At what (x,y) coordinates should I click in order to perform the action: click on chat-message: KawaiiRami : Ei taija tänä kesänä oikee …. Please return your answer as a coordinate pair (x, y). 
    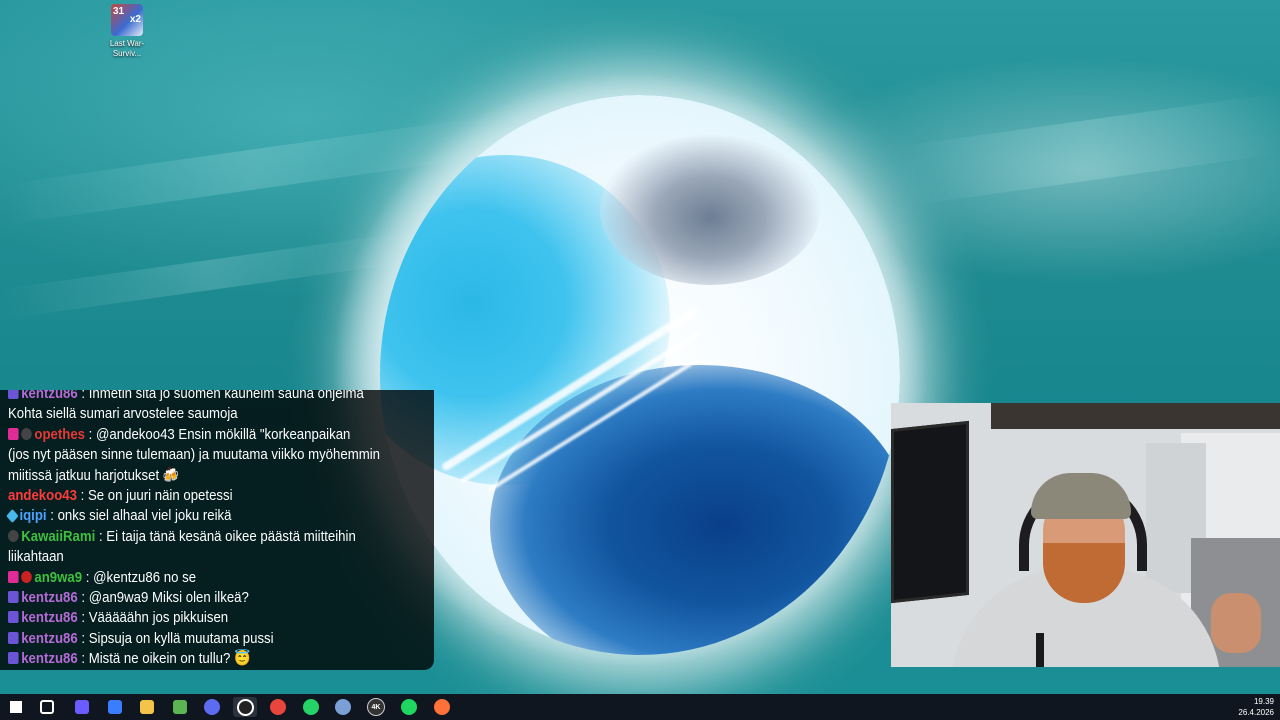
    Looking at the image, I should click on (219, 537).